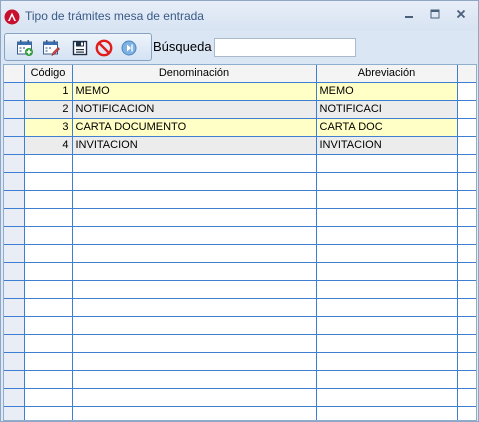  I want to click on cell-codigo: 2, so click(48, 109).